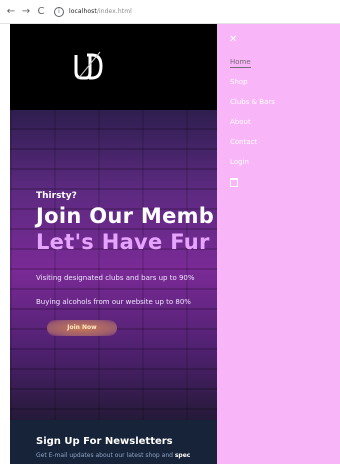  Describe the element at coordinates (170, 12) in the screenshot. I see `browser-toolbar: ← → C i localhost/index.html` at that location.